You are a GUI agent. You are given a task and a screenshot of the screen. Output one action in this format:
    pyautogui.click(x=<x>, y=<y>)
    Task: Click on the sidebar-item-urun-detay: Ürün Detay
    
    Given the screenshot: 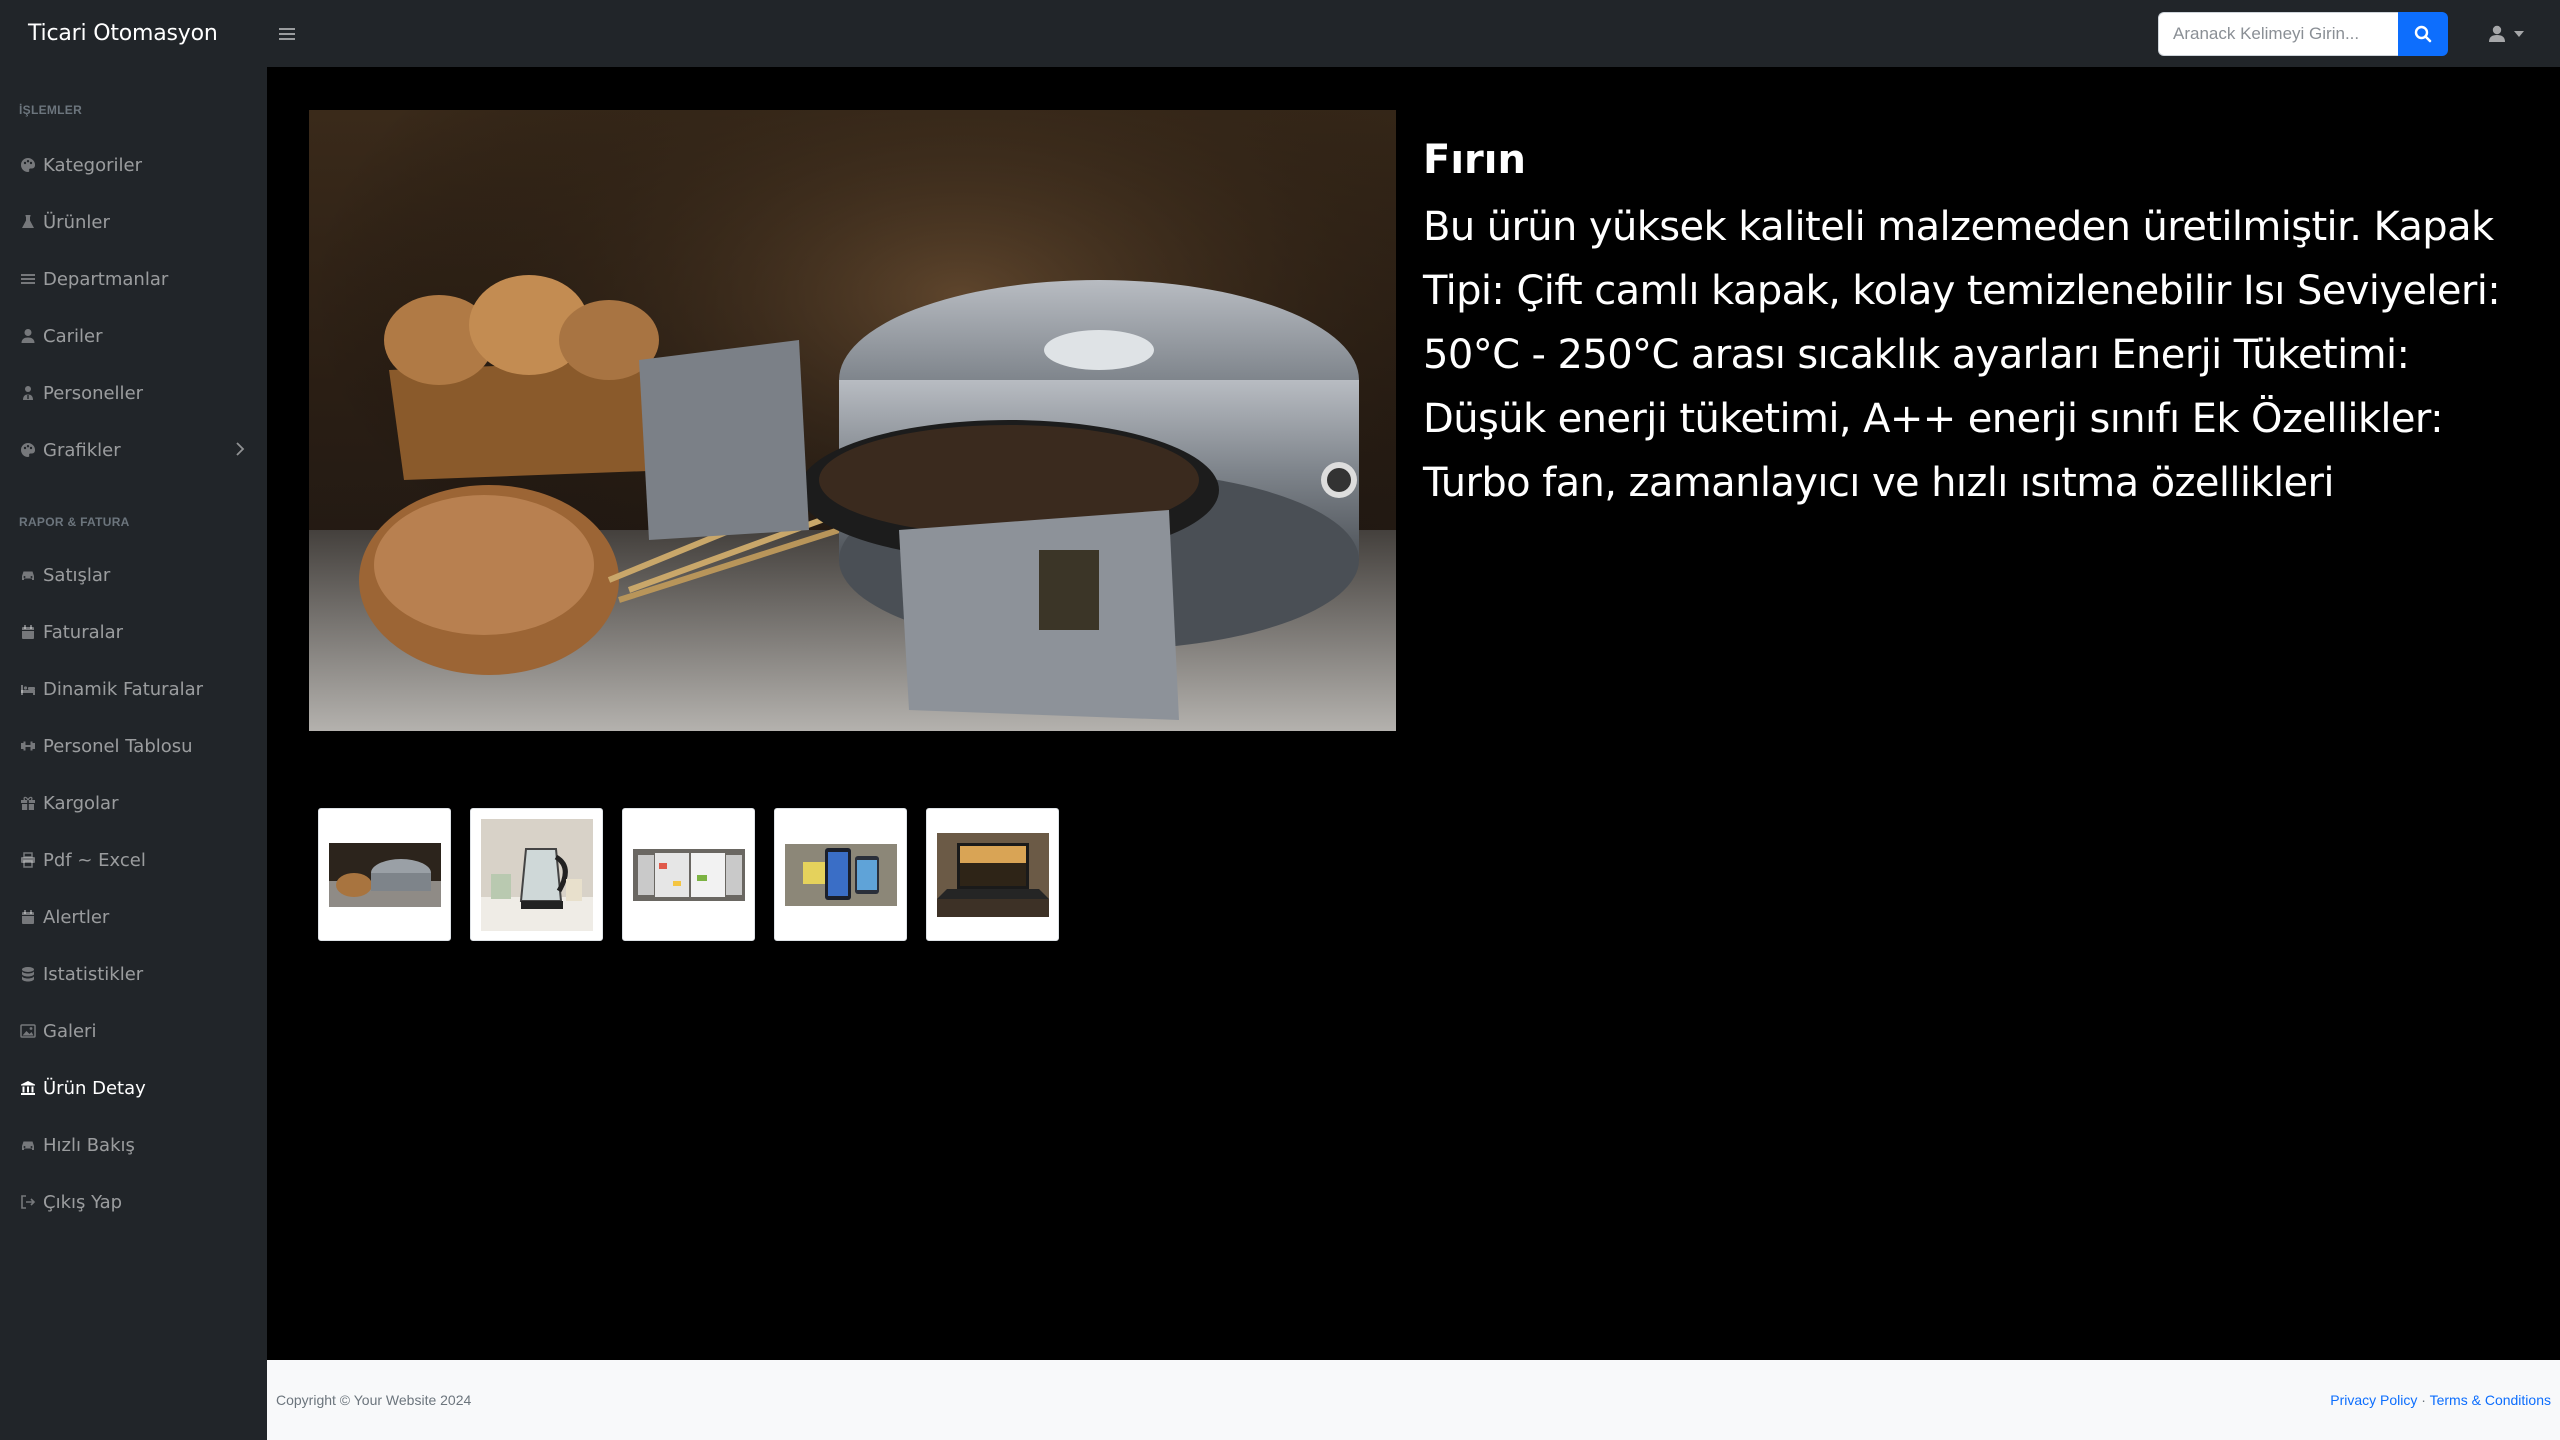 What is the action you would take?
    pyautogui.click(x=133, y=1088)
    